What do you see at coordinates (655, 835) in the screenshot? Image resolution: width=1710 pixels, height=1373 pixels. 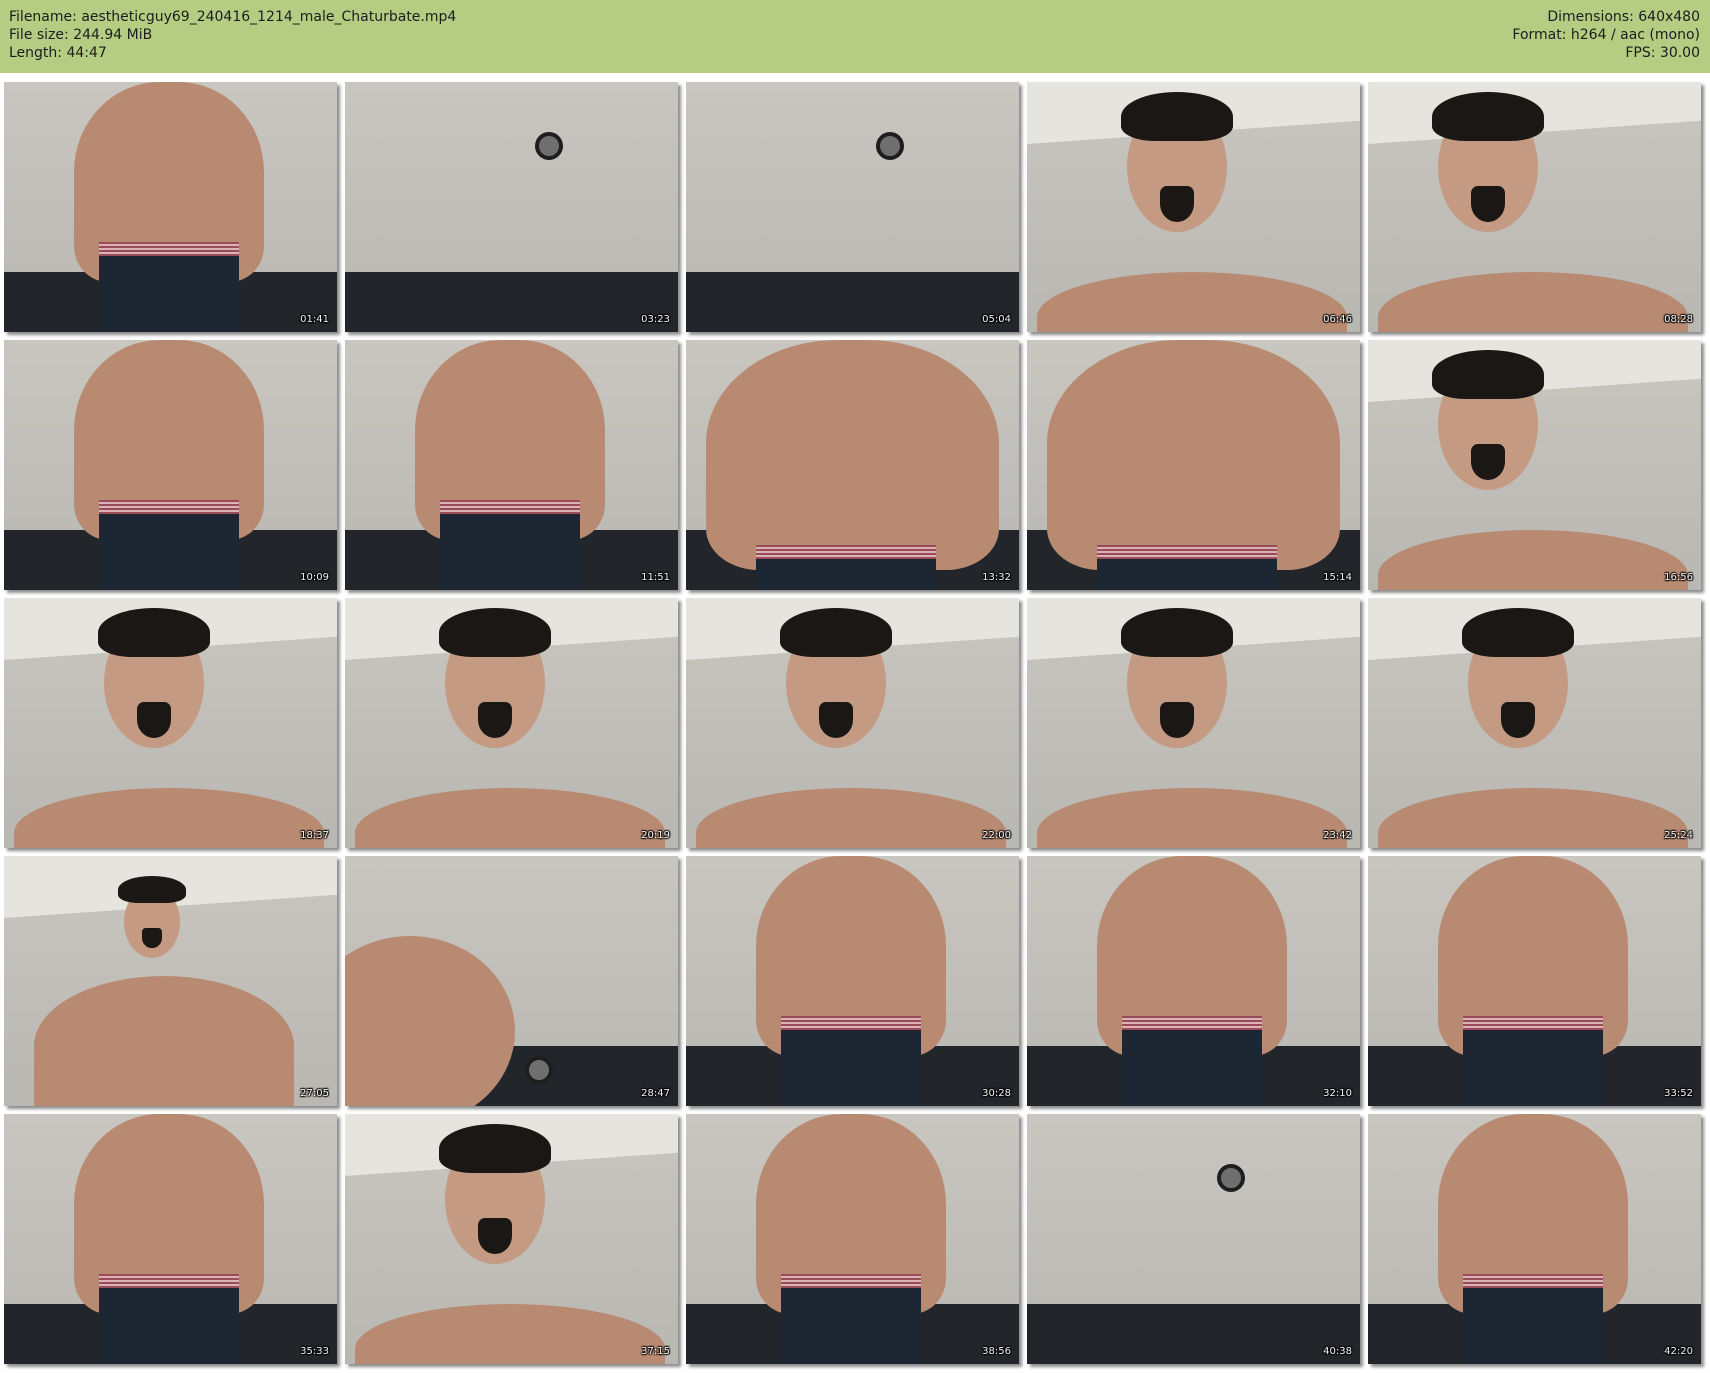 I see `timestamp-label: 20:19` at bounding box center [655, 835].